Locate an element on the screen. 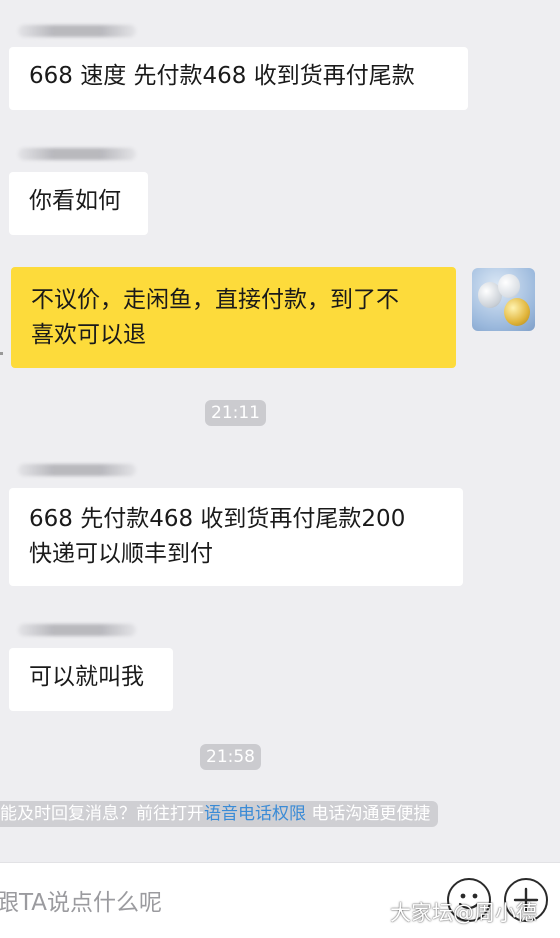 The image size is (560, 938). message-input: 想跟TA说点什么呢 is located at coordinates (94, 900).